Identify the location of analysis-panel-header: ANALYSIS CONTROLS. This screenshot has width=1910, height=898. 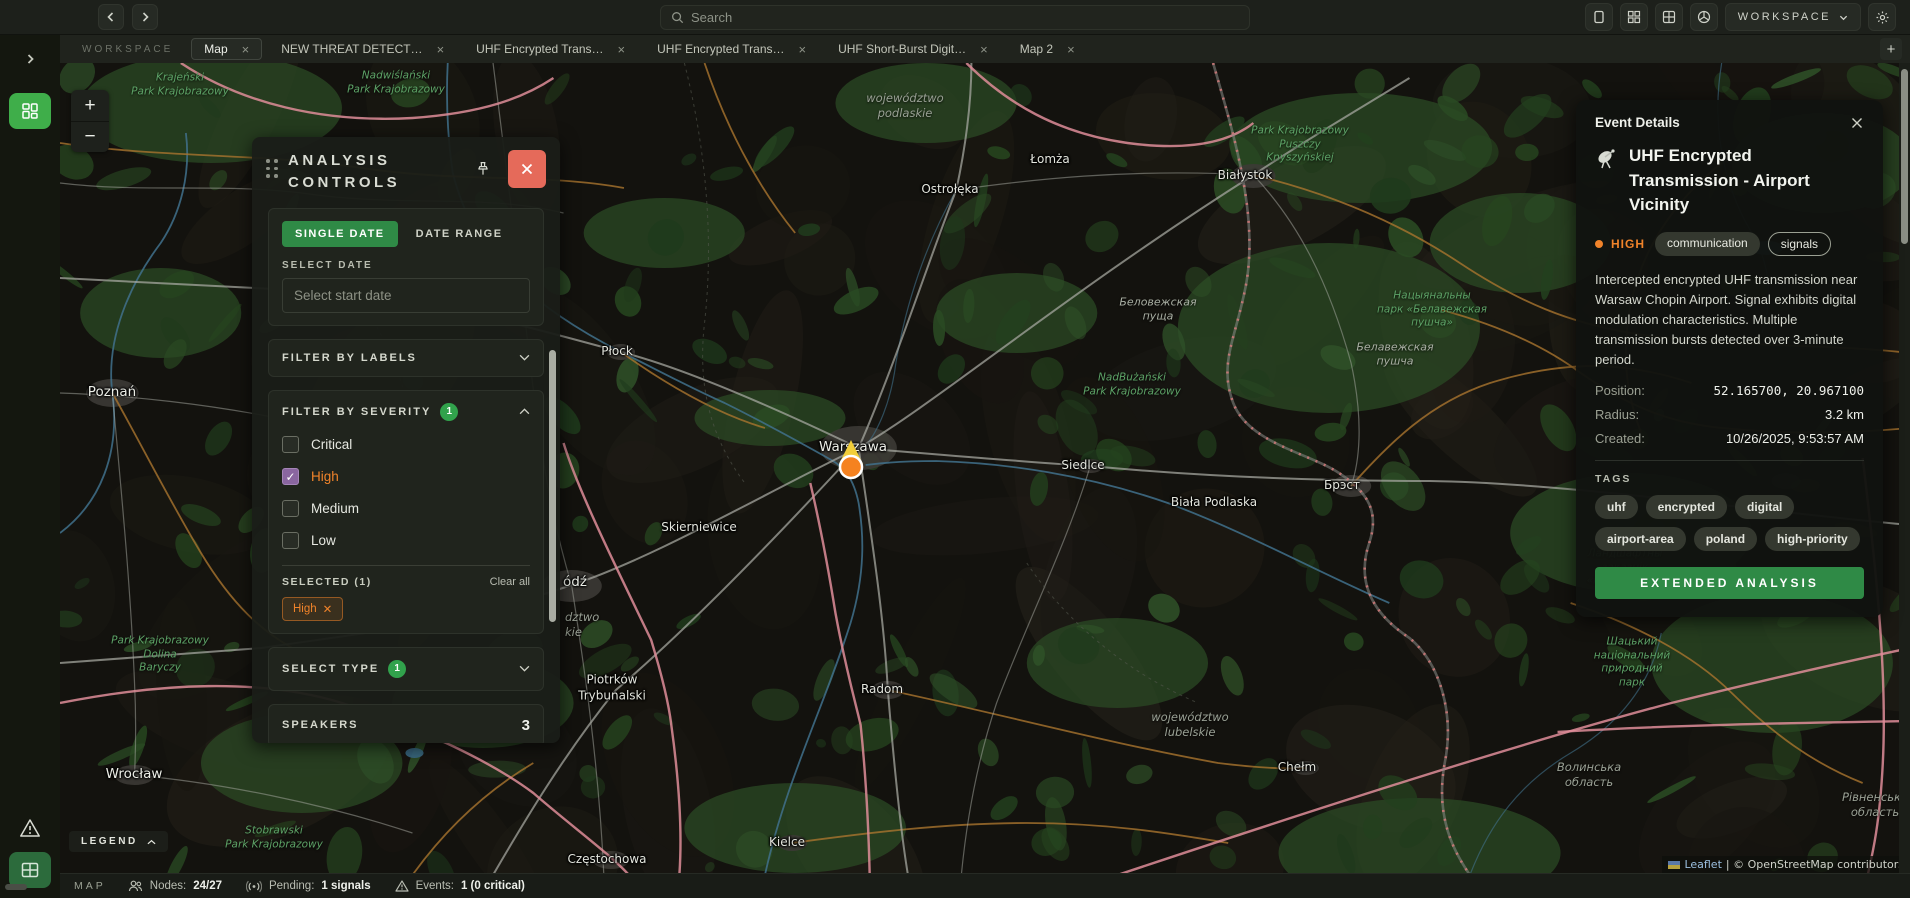
(406, 170).